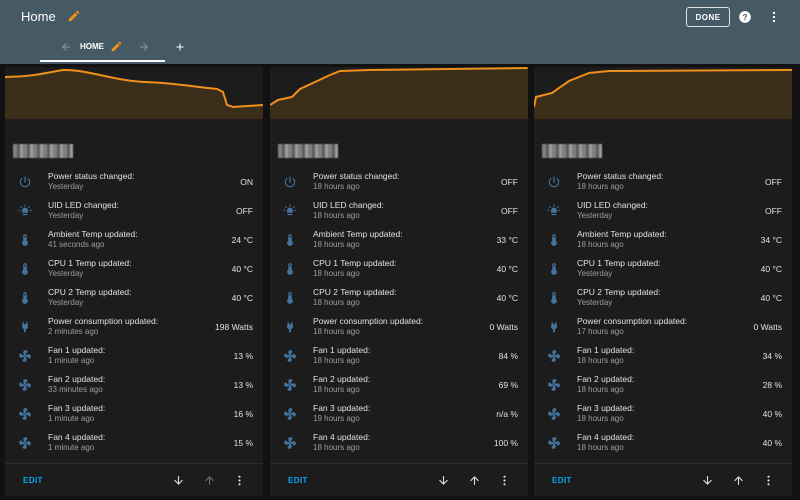  I want to click on entity-row: Ambient Temp updated: 18 hours ago 33 °C, so click(399, 241).